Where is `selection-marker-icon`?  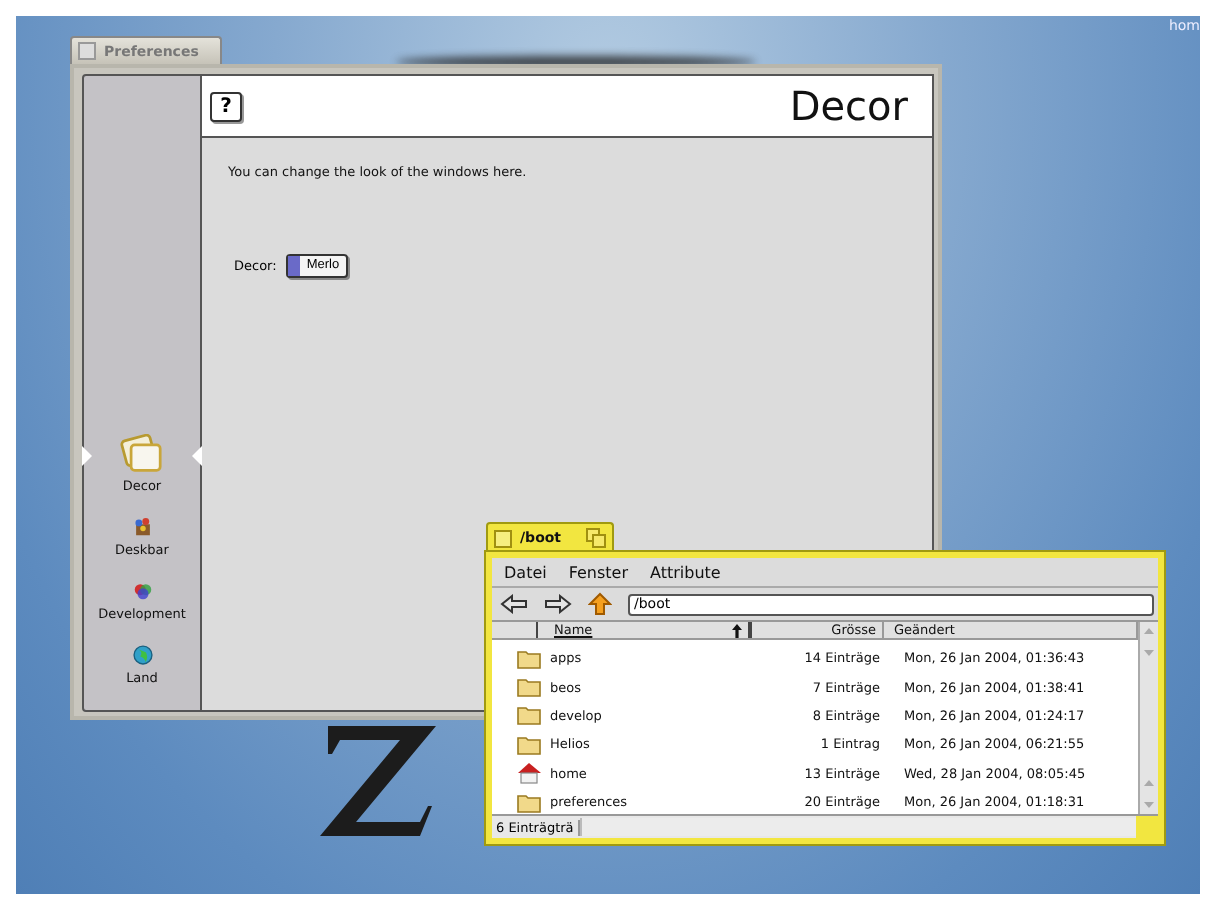 selection-marker-icon is located at coordinates (87, 456).